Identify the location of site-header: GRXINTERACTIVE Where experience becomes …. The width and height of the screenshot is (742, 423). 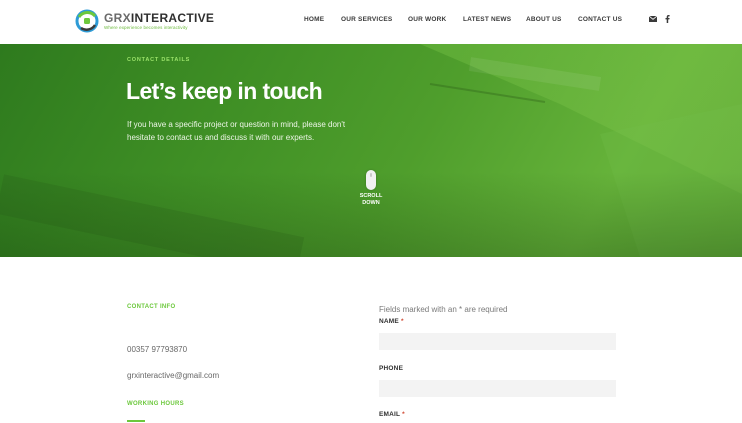
(371, 22).